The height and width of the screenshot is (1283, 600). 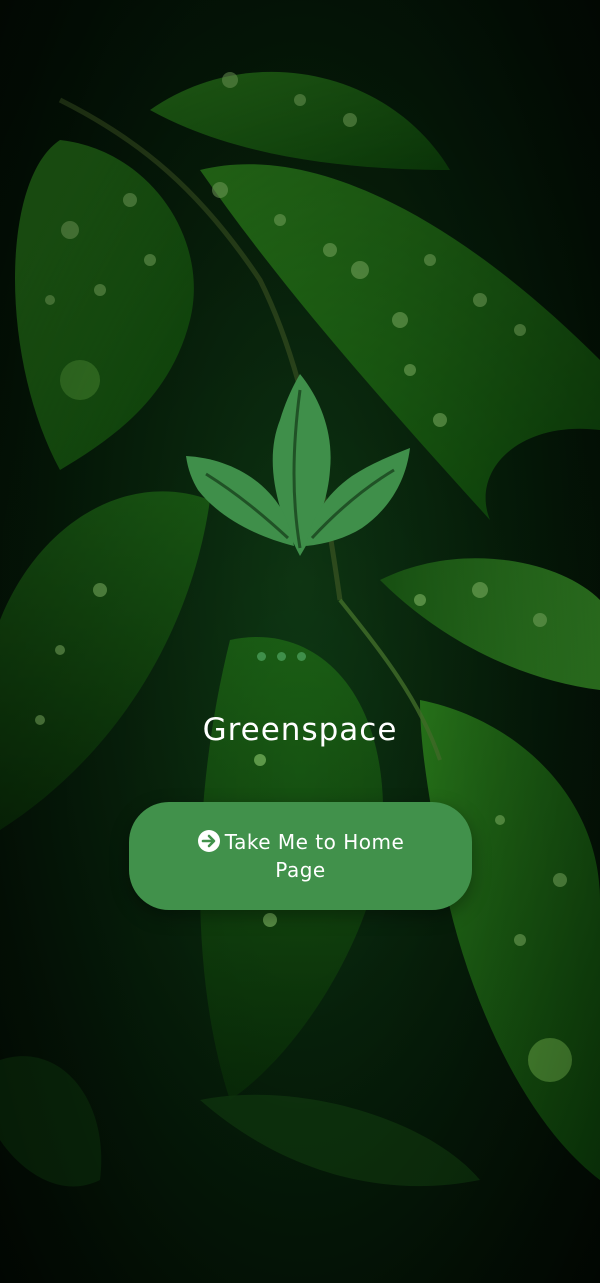 I want to click on app-name: Greenspace, so click(x=300, y=730).